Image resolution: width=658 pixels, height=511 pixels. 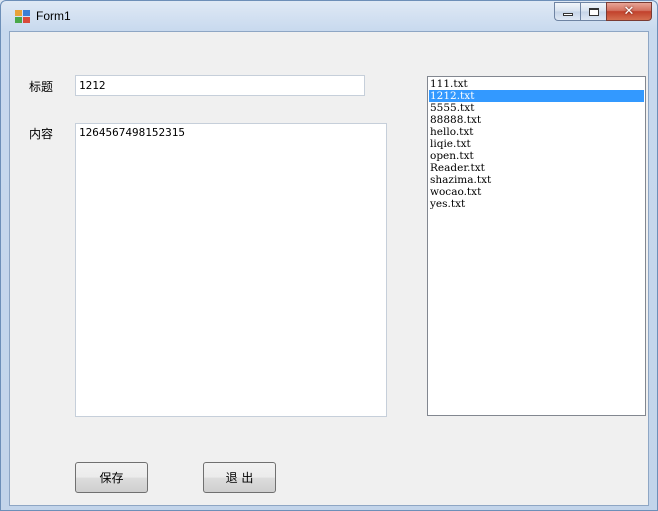 I want to click on minimize-button, so click(x=567, y=11).